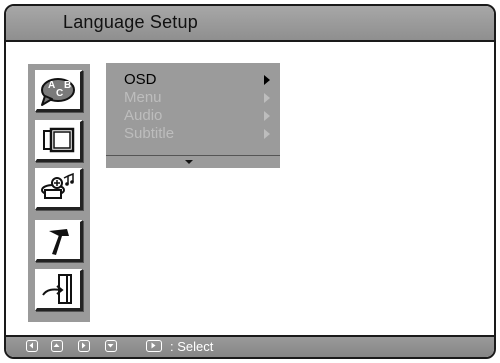  Describe the element at coordinates (143, 97) in the screenshot. I see `menu-item-label: Menu` at that location.